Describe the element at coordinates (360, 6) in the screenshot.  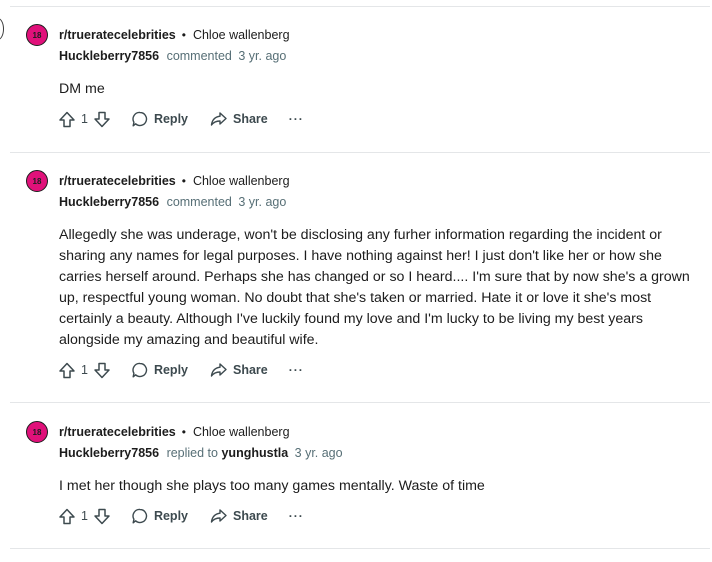
I see `top-divider` at that location.